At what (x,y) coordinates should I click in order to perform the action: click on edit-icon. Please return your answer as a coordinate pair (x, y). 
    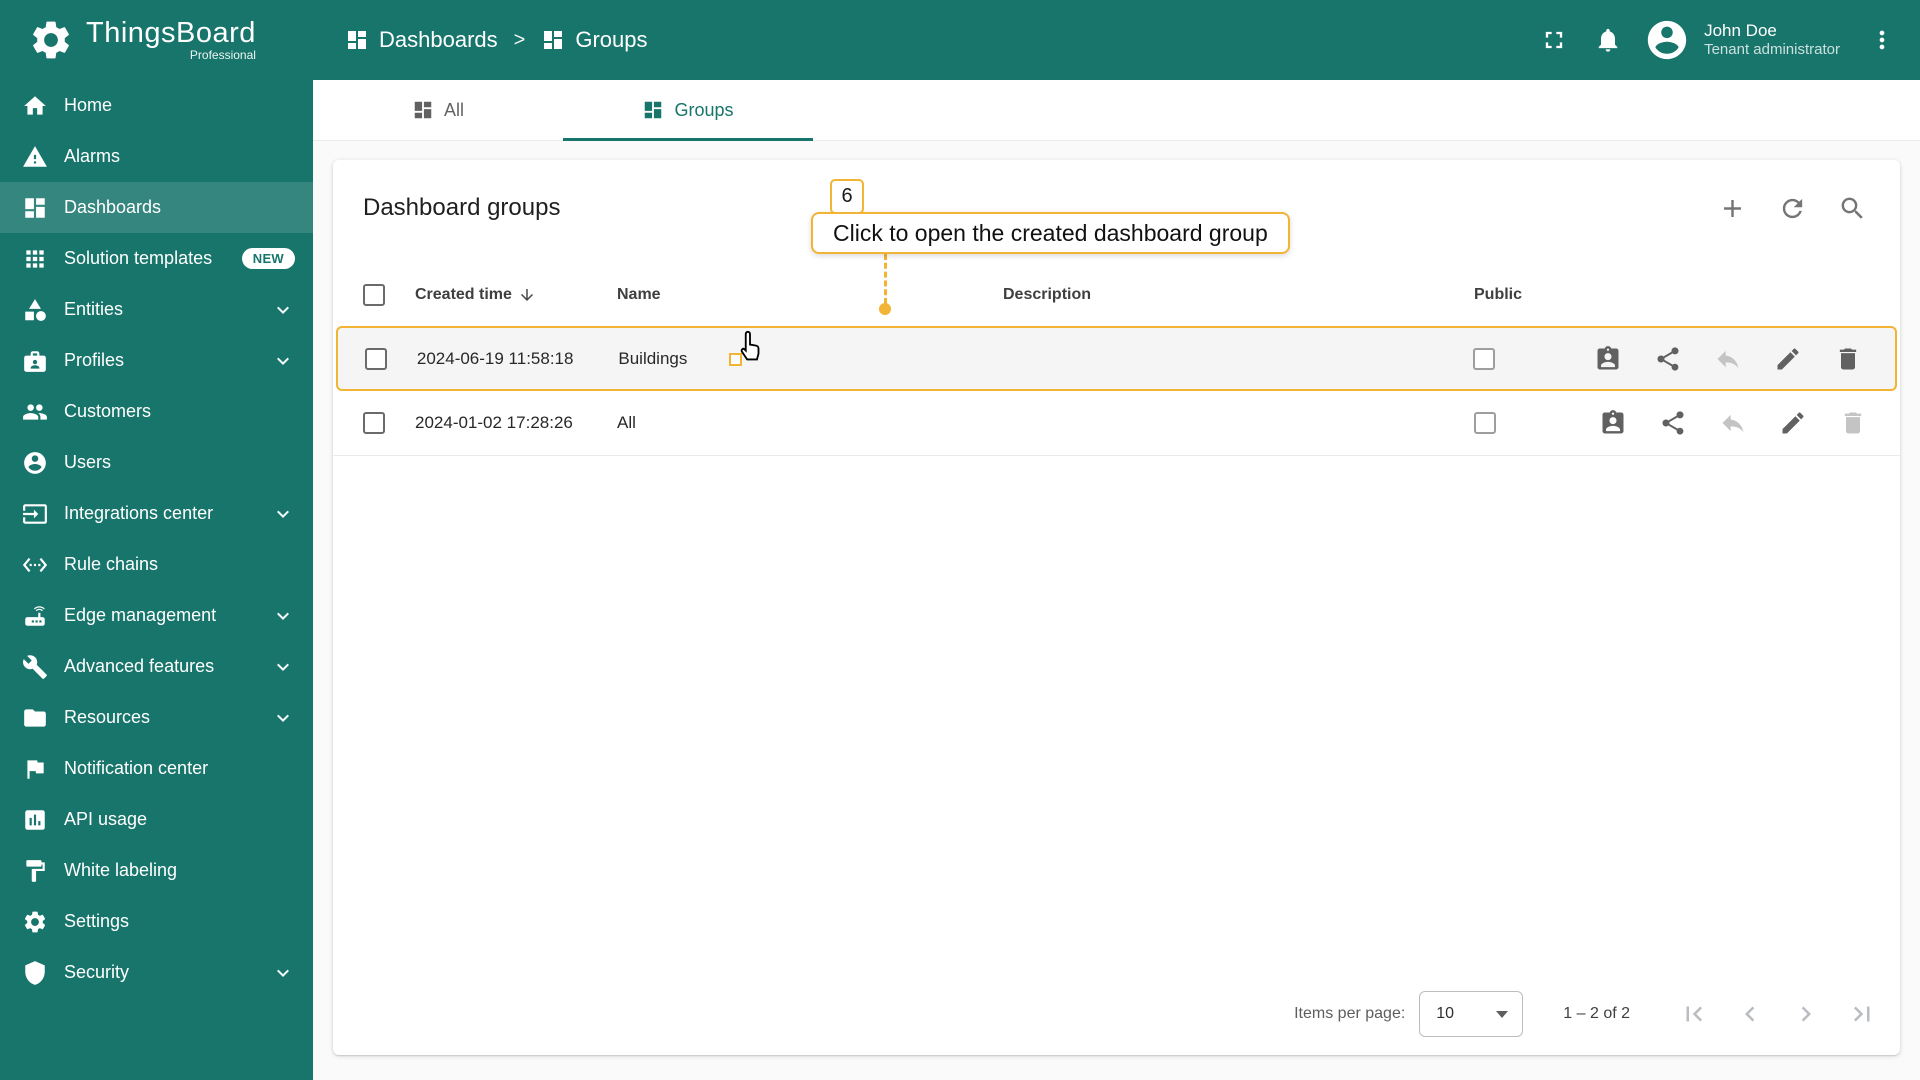
    Looking at the image, I should click on (1793, 423).